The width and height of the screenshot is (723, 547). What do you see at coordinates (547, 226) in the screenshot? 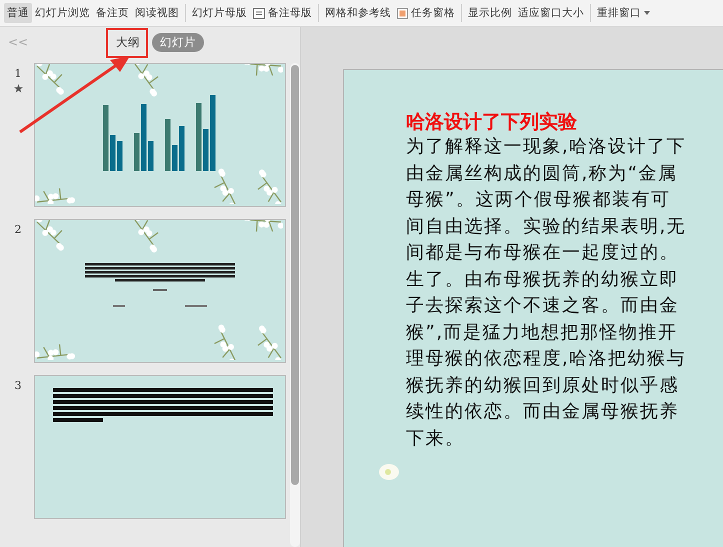
I see `slide-text-line: 间自由选择。实验的结果表明,无` at bounding box center [547, 226].